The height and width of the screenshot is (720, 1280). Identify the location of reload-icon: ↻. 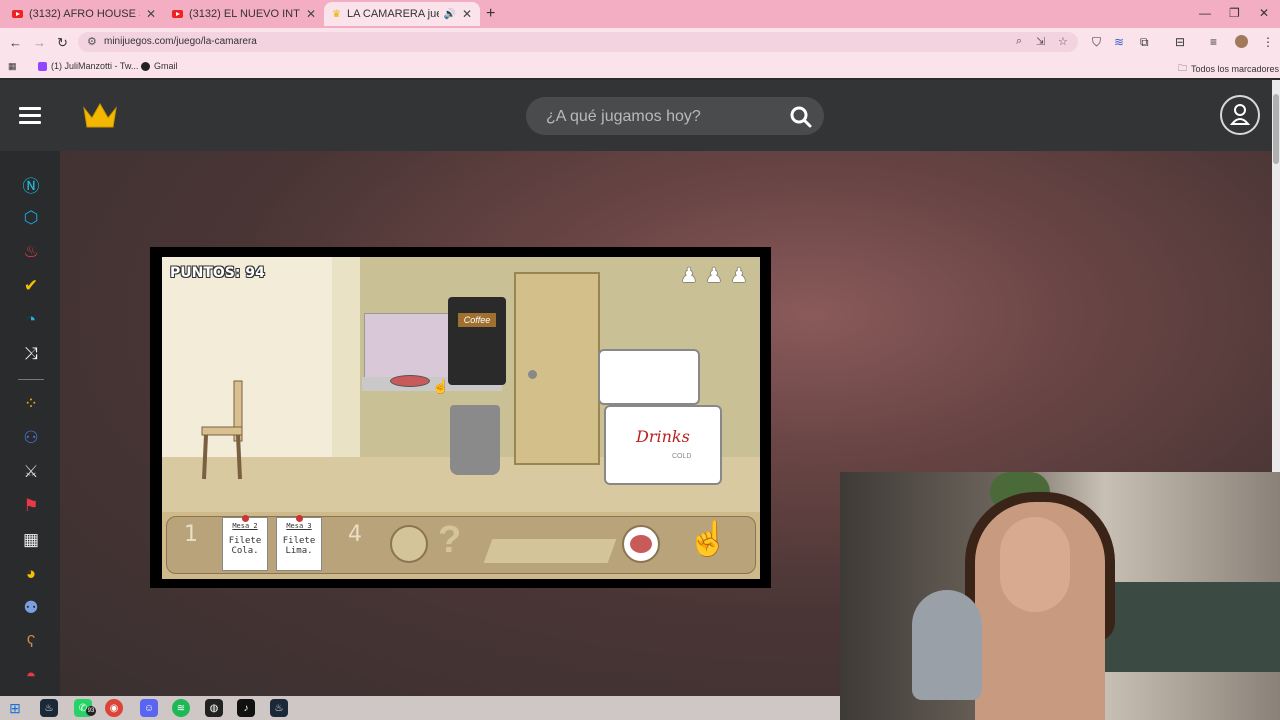
(62, 43).